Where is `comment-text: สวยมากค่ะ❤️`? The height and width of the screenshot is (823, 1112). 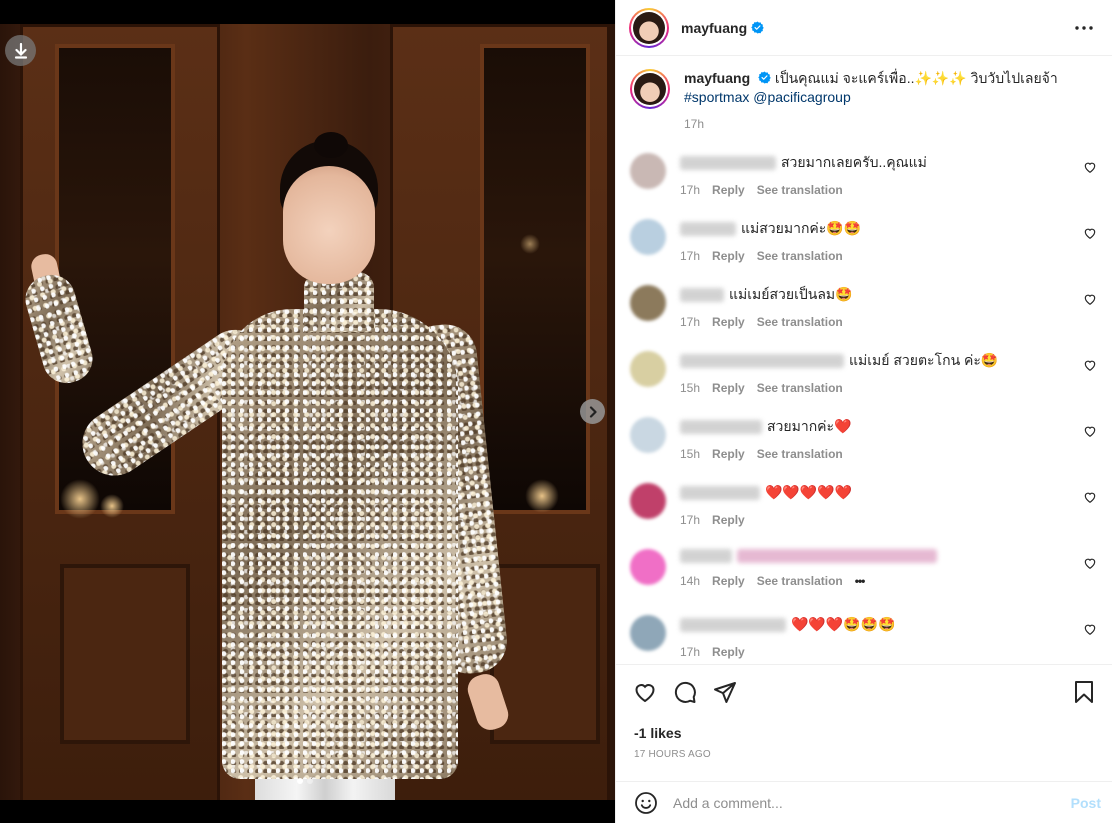
comment-text: สวยมากค่ะ❤️ is located at coordinates (809, 426).